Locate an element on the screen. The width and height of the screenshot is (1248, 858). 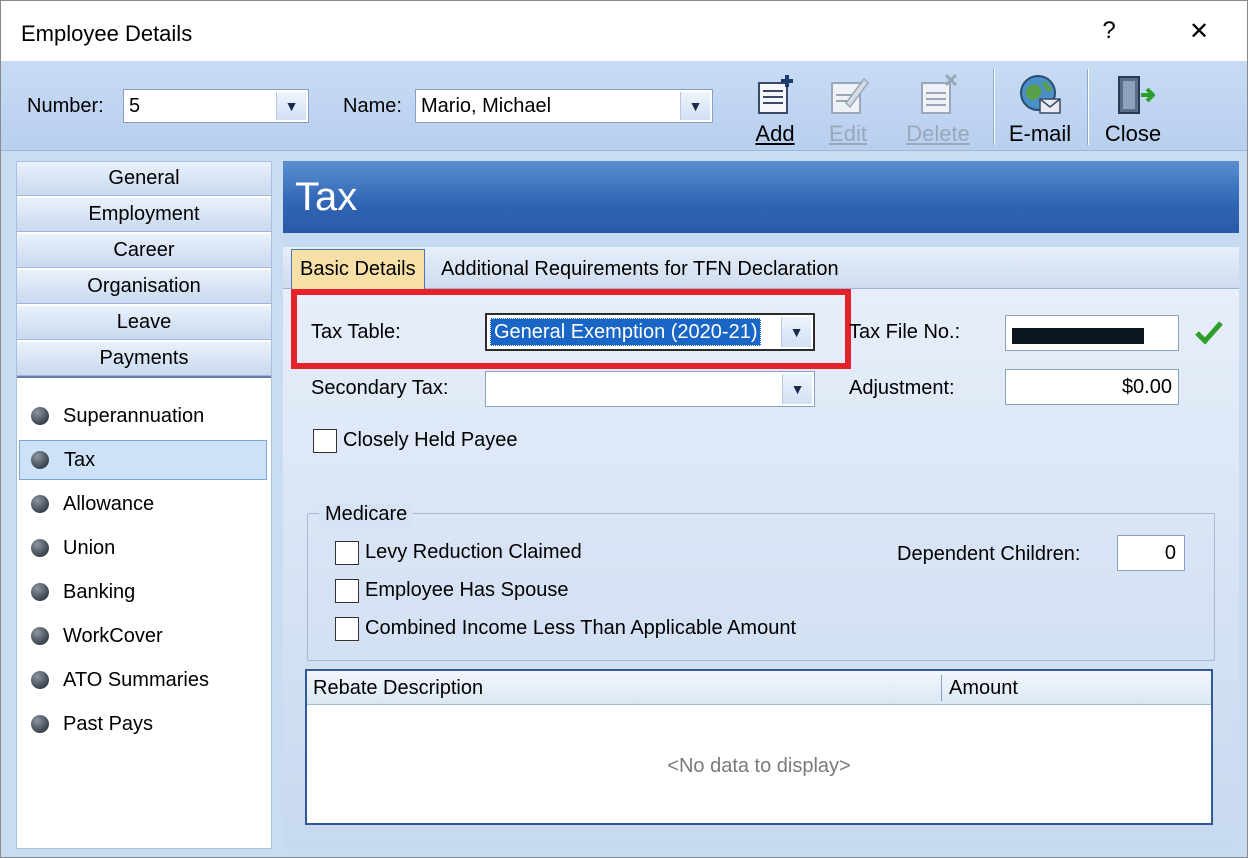
section-header: Tax is located at coordinates (761, 197).